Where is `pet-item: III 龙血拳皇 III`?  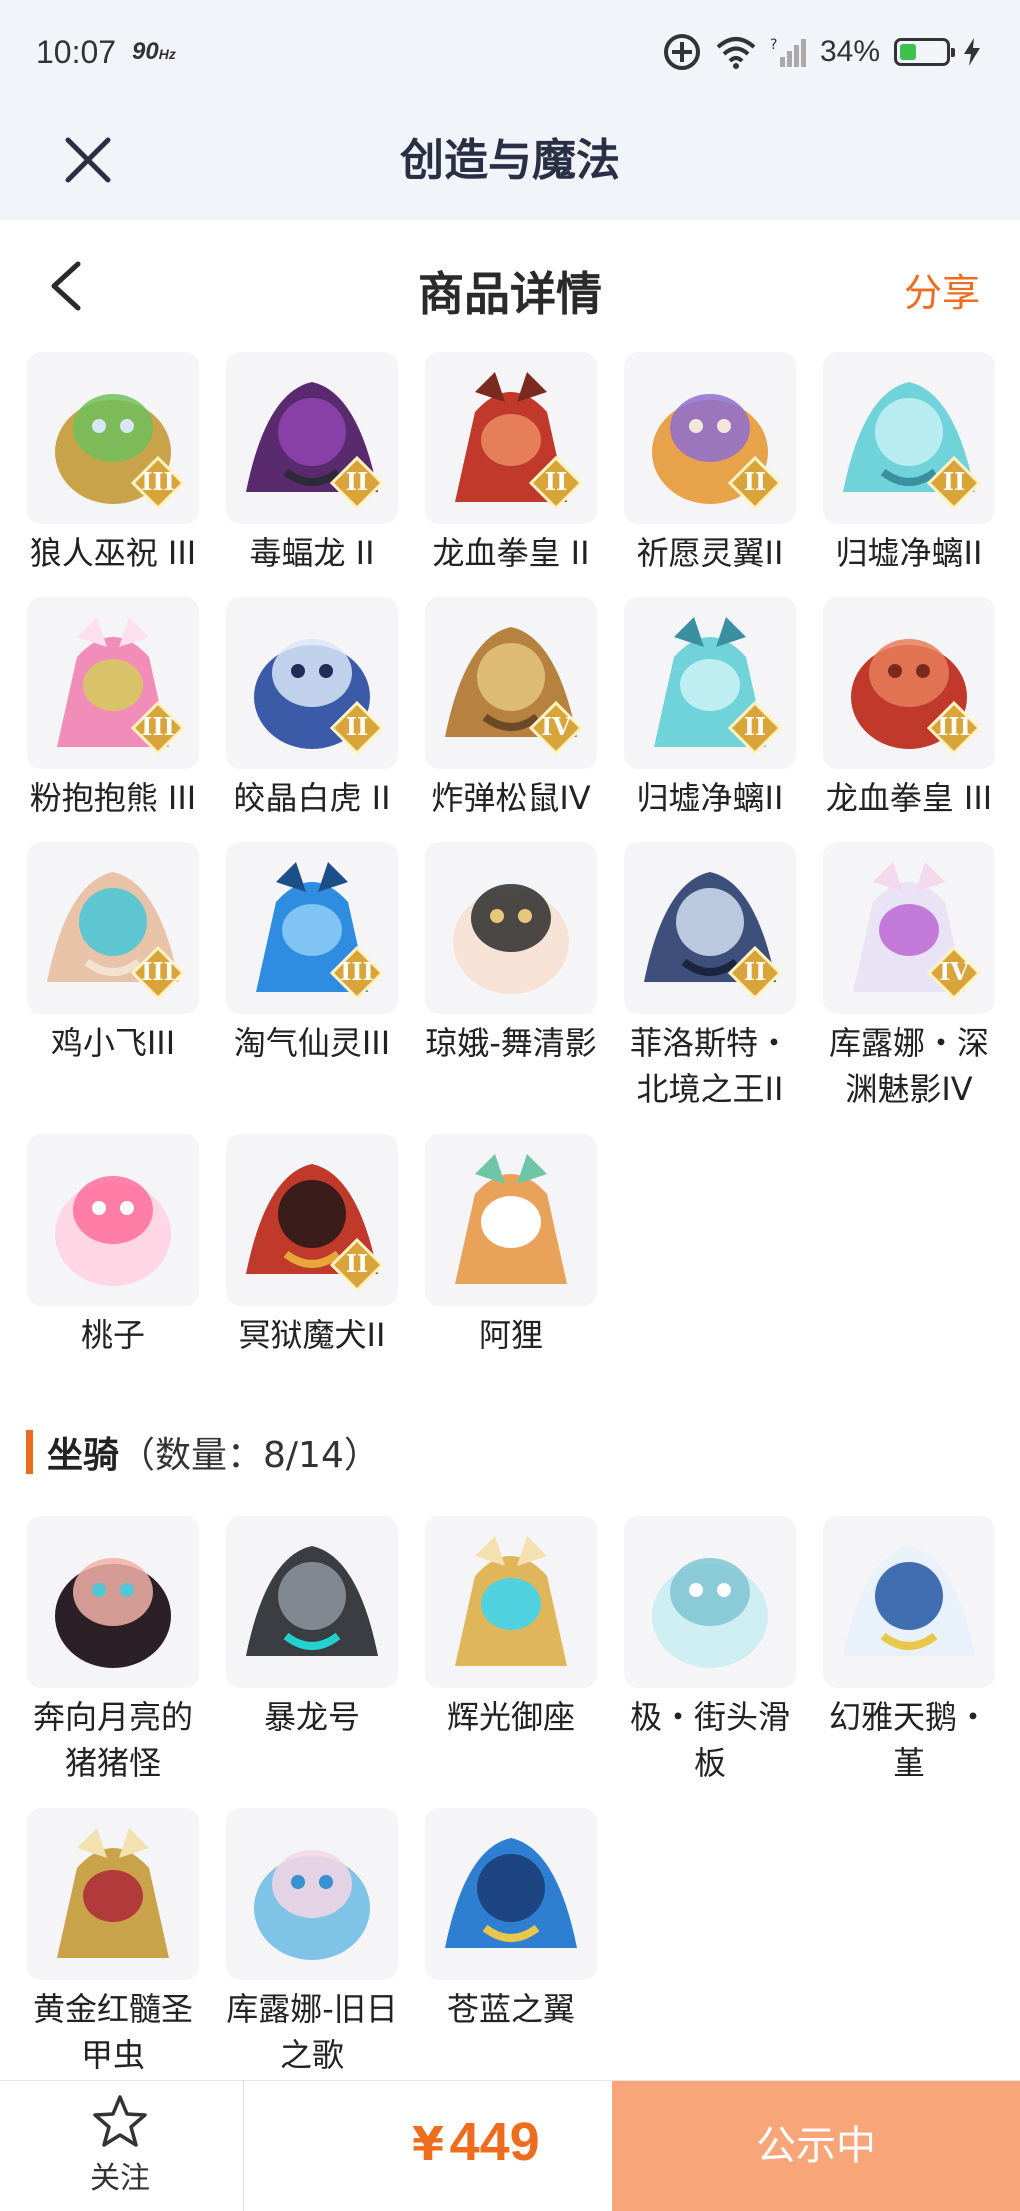 pet-item: III 龙血拳皇 III is located at coordinates (909, 709).